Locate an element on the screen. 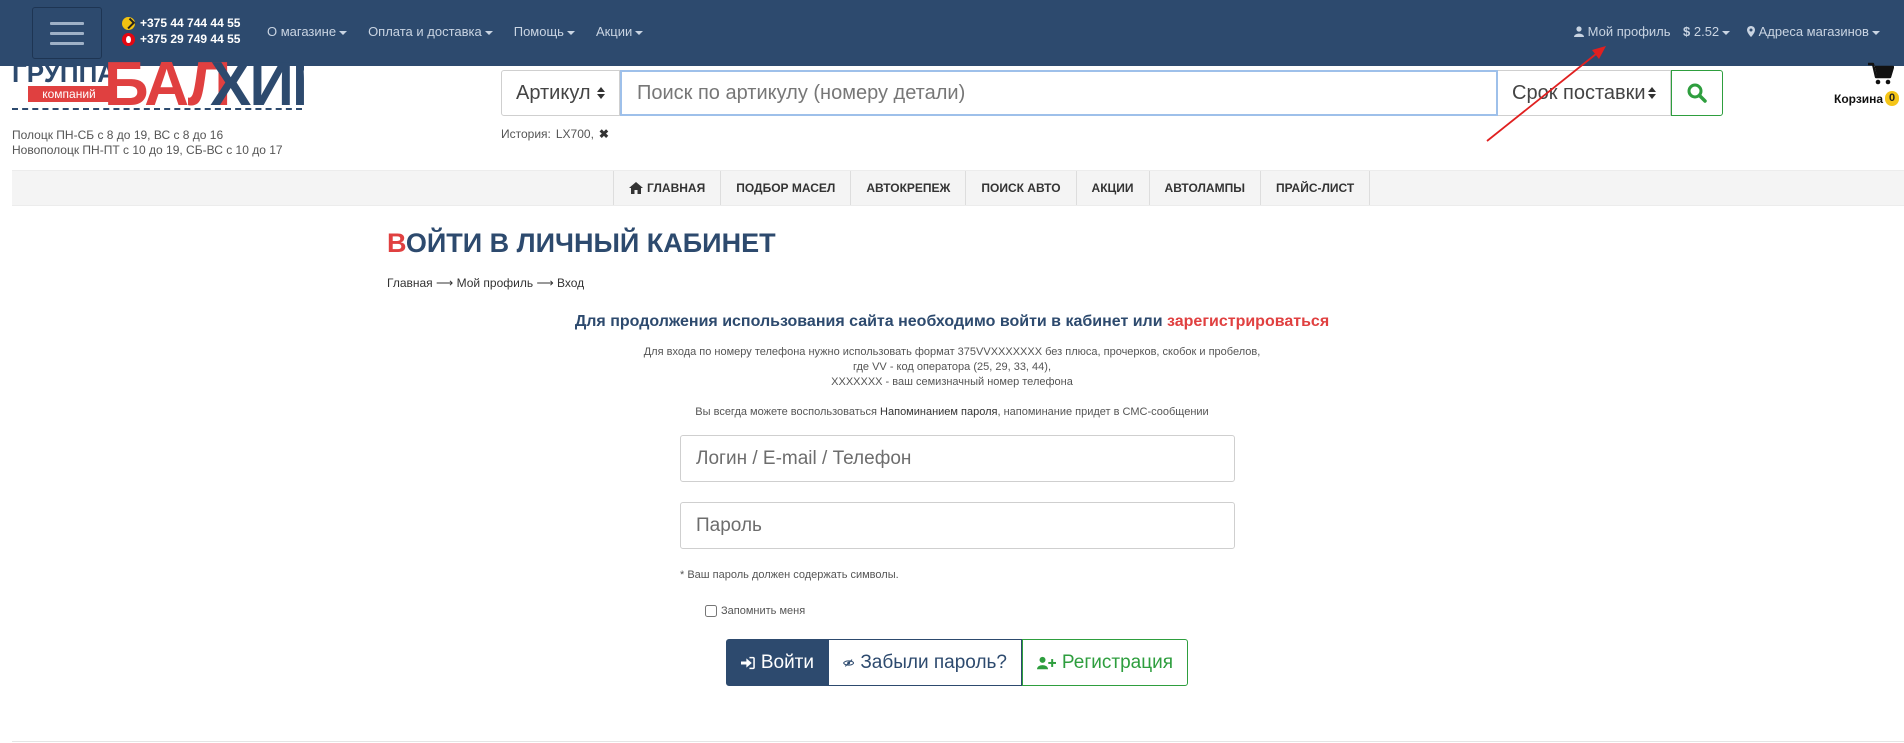 The height and width of the screenshot is (743, 1904). login-button-label: Войти is located at coordinates (787, 662).